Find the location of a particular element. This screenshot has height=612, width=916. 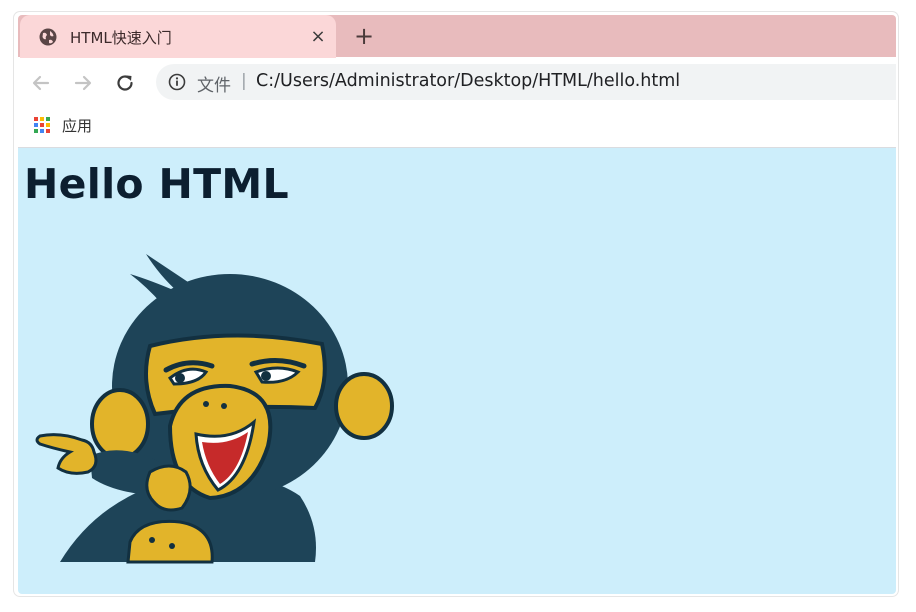

scheme-label: 文件 is located at coordinates (214, 86).